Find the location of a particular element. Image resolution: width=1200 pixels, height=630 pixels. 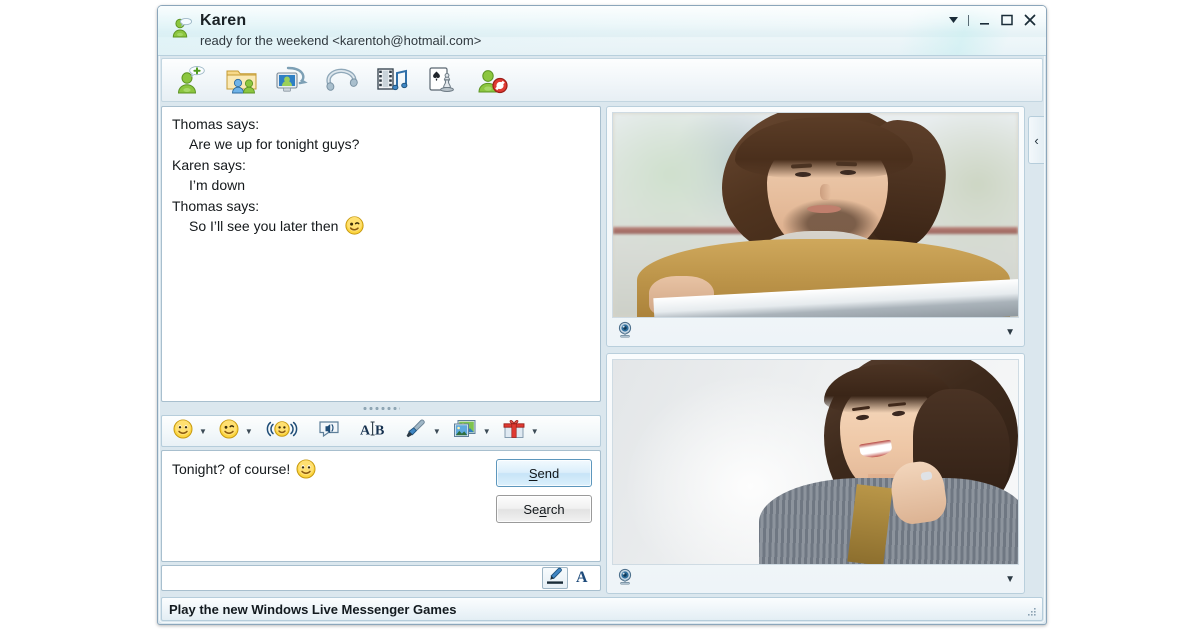

remote-video-menu-button: ▼ is located at coordinates (1010, 332).